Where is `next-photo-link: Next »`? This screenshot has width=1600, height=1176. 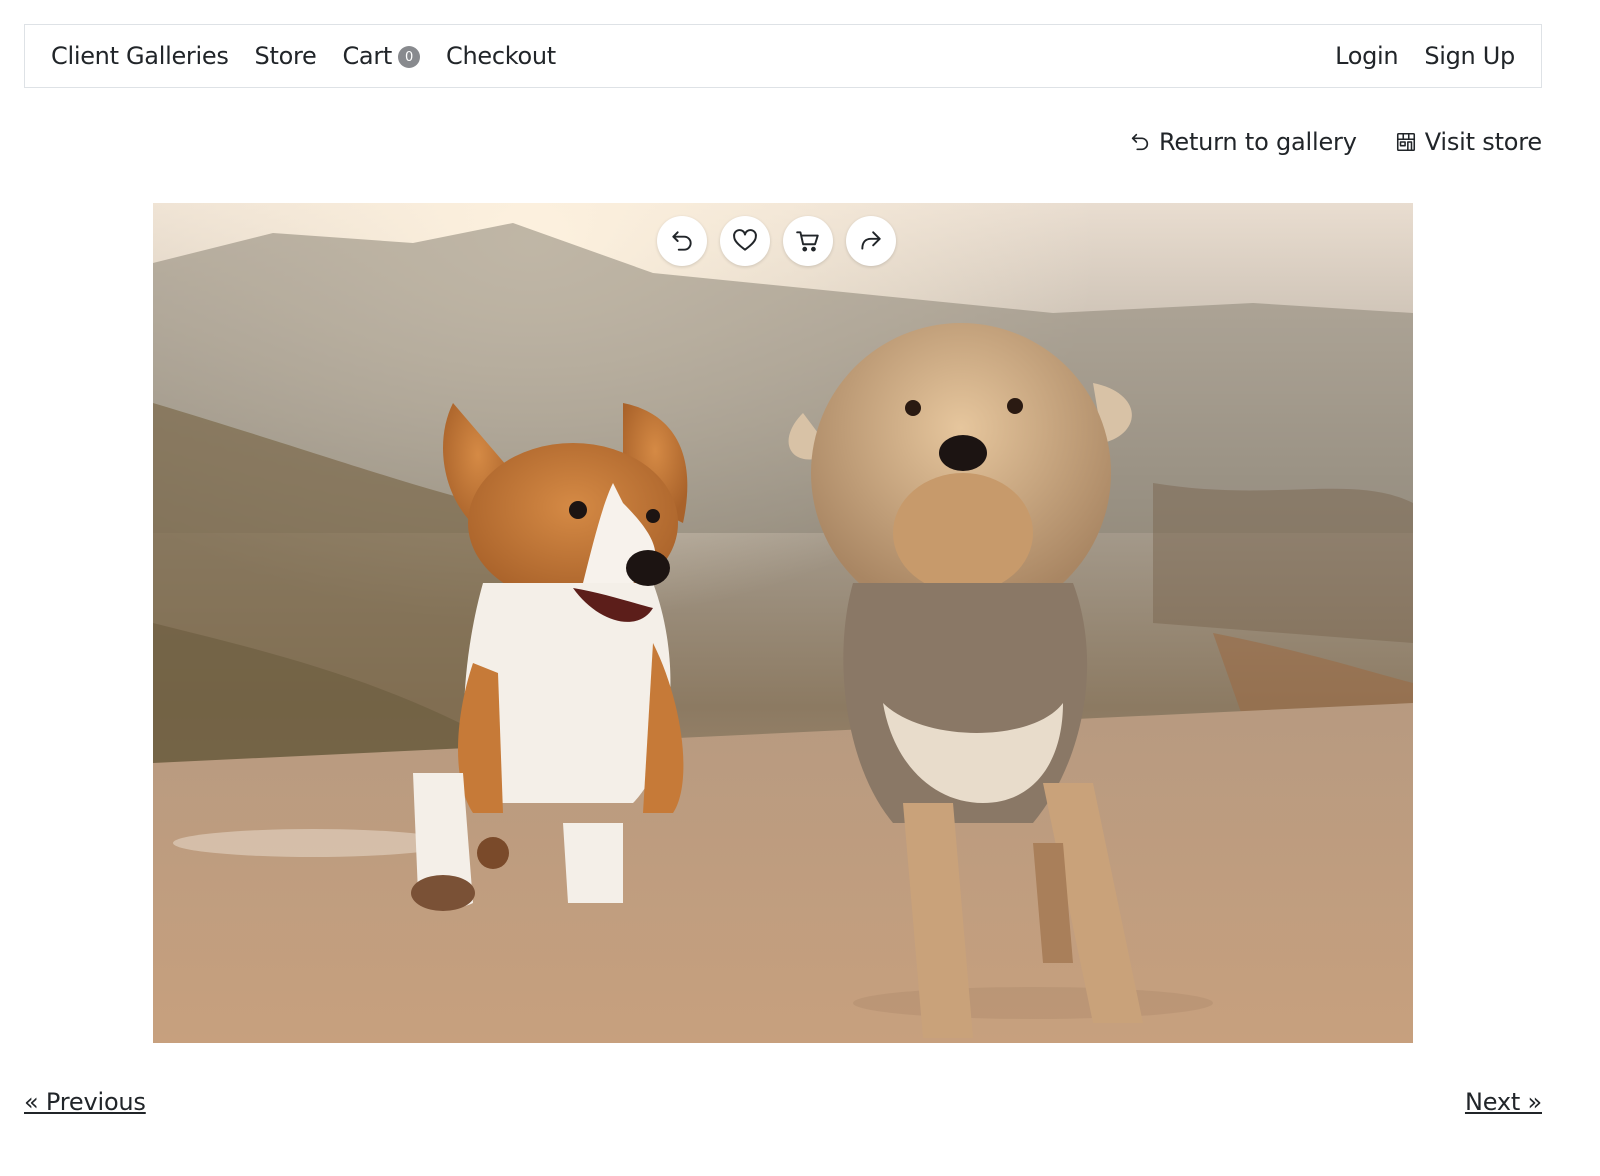
next-photo-link: Next » is located at coordinates (1503, 1102).